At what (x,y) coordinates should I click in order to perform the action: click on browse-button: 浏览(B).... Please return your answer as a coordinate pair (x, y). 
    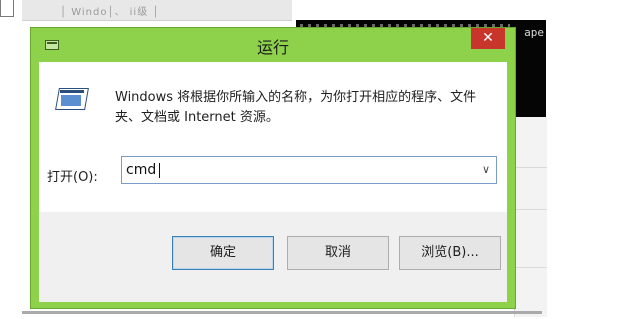
    Looking at the image, I should click on (450, 253).